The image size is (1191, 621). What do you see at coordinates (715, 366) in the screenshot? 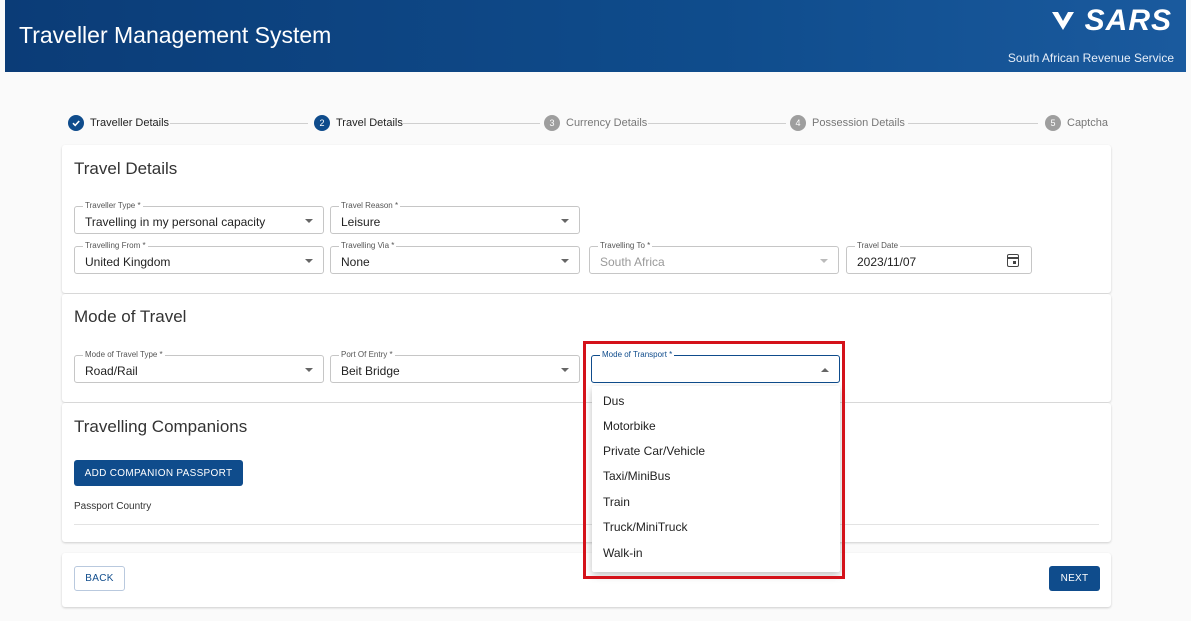
I see `mode-of-transport-select: Mode of Transport *` at bounding box center [715, 366].